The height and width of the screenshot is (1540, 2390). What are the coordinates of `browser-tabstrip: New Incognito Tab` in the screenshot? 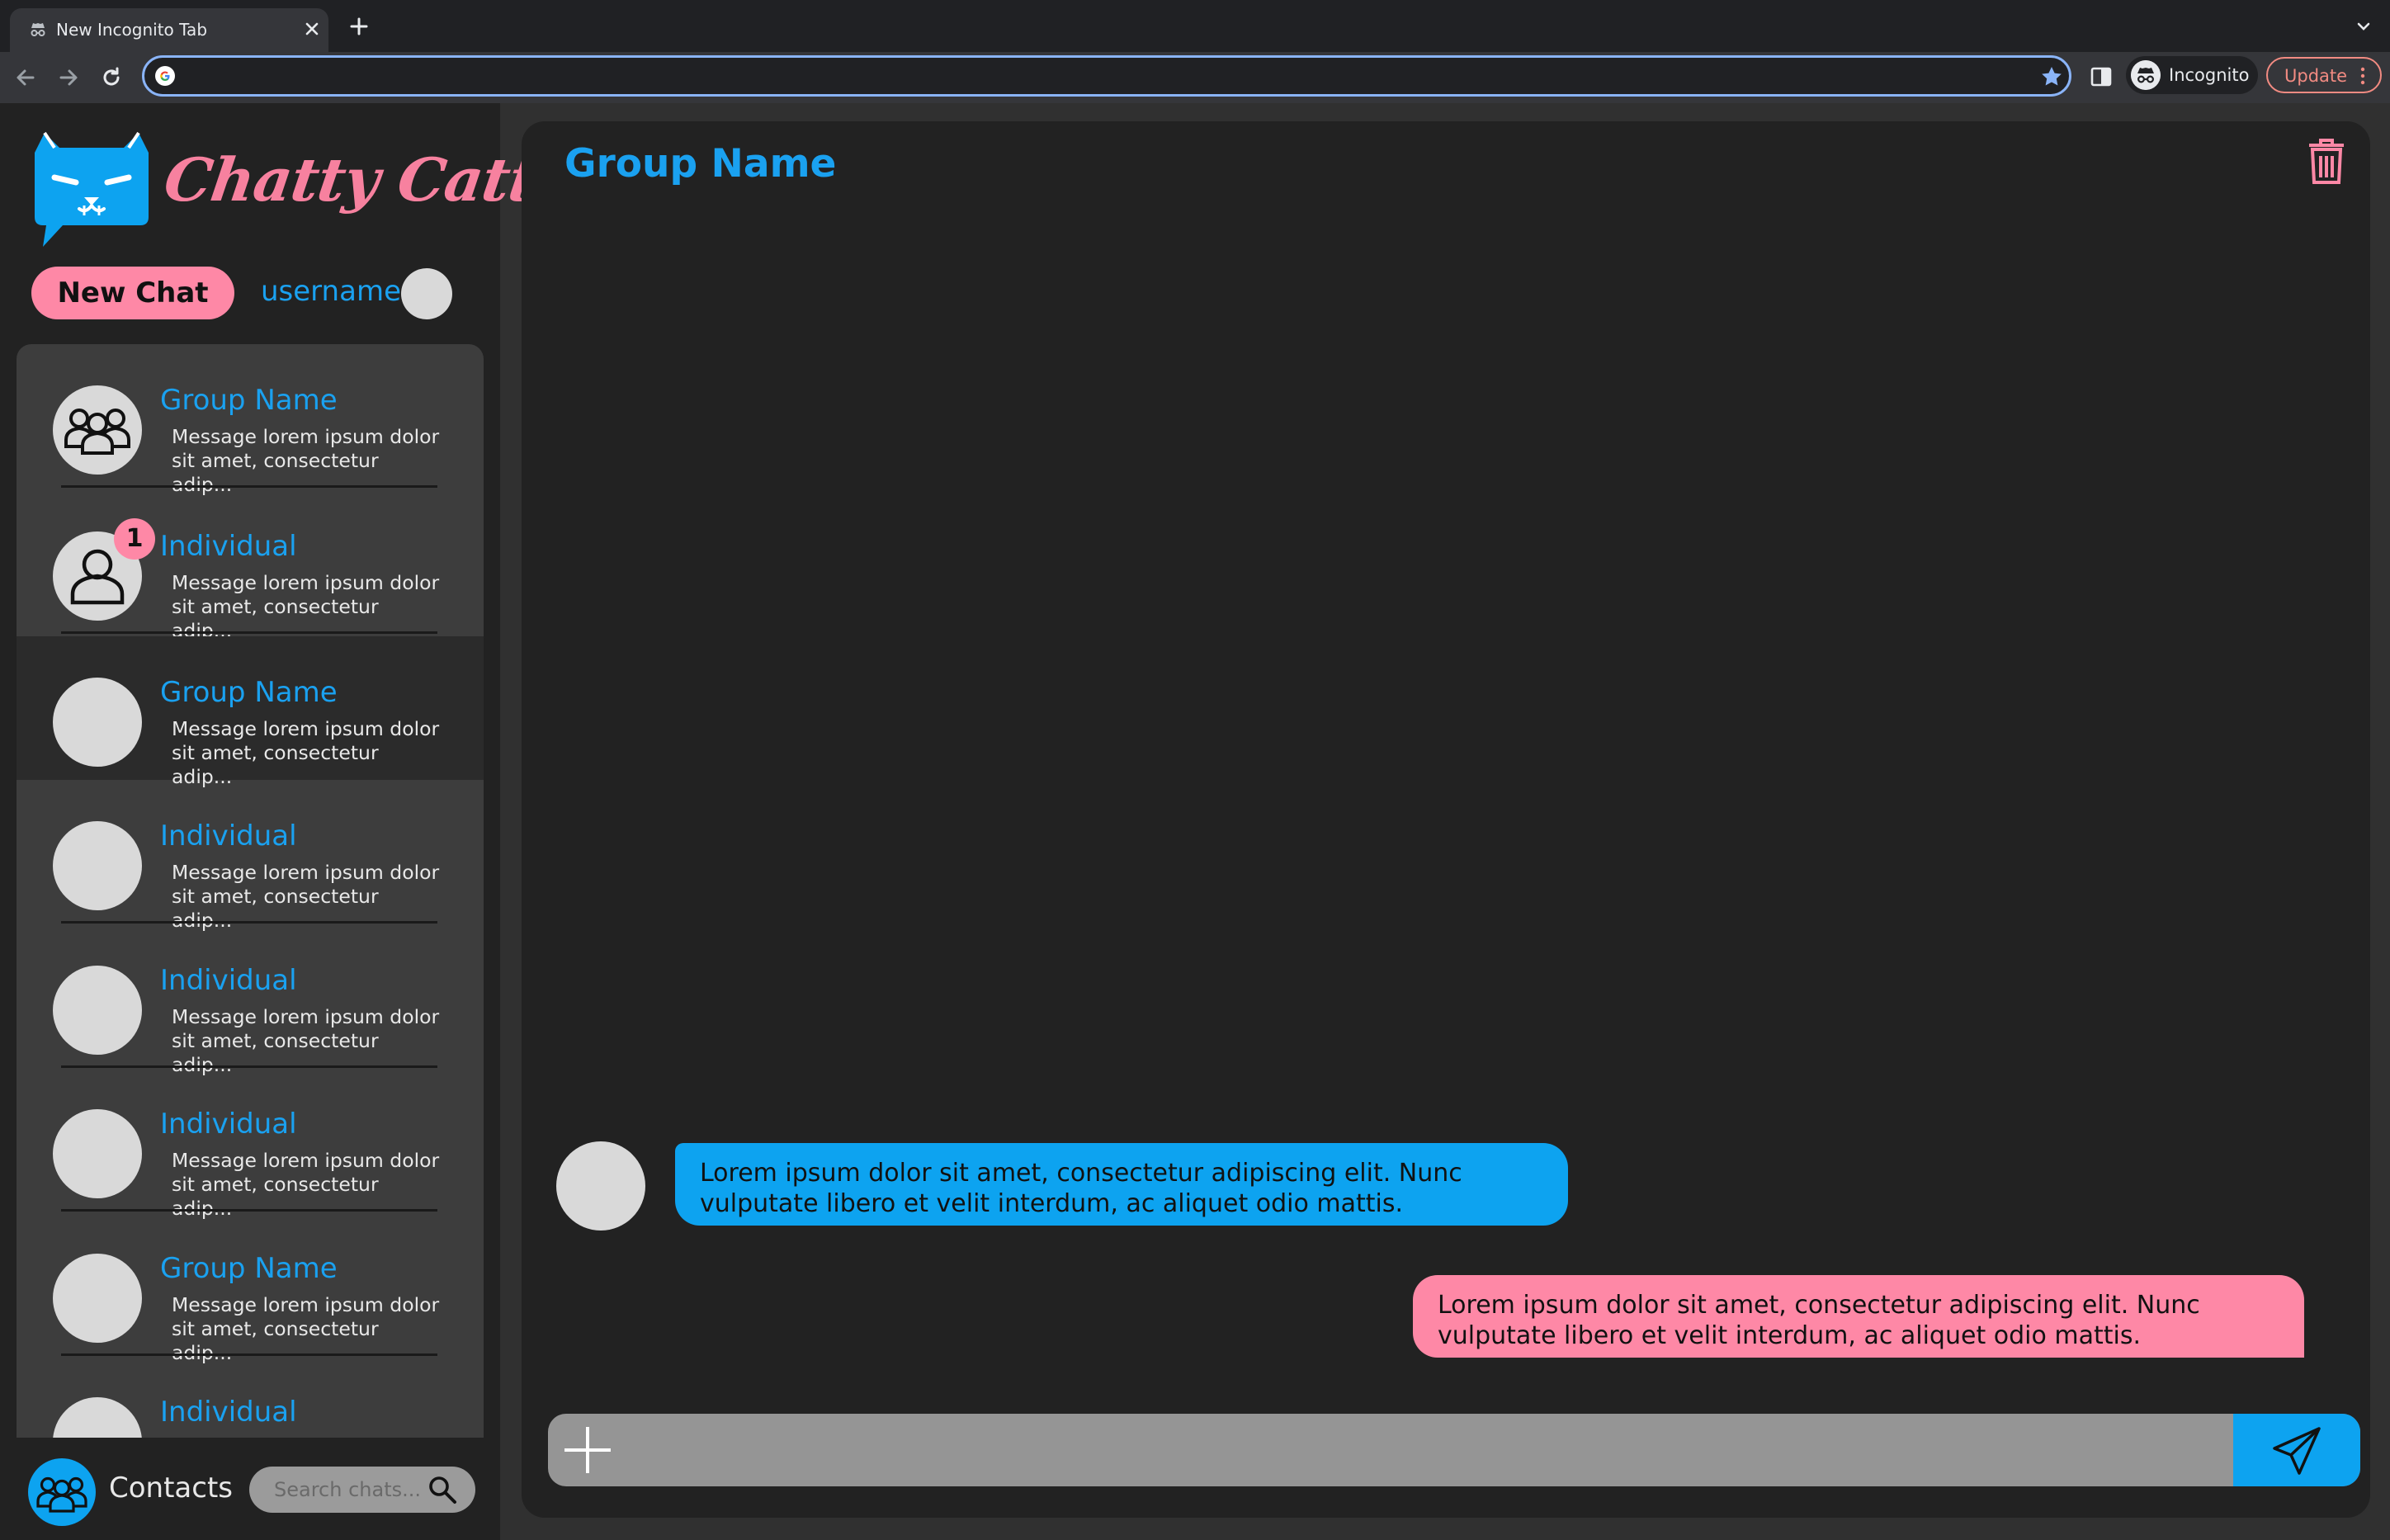 It's located at (1195, 26).